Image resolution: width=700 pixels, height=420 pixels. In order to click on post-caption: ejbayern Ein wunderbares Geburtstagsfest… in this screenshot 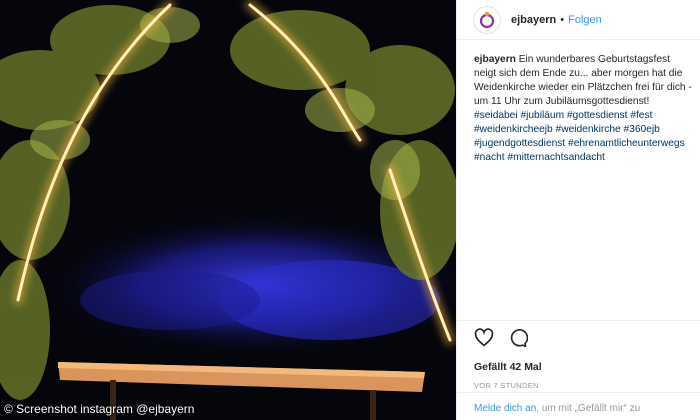, I will do `click(578, 102)`.